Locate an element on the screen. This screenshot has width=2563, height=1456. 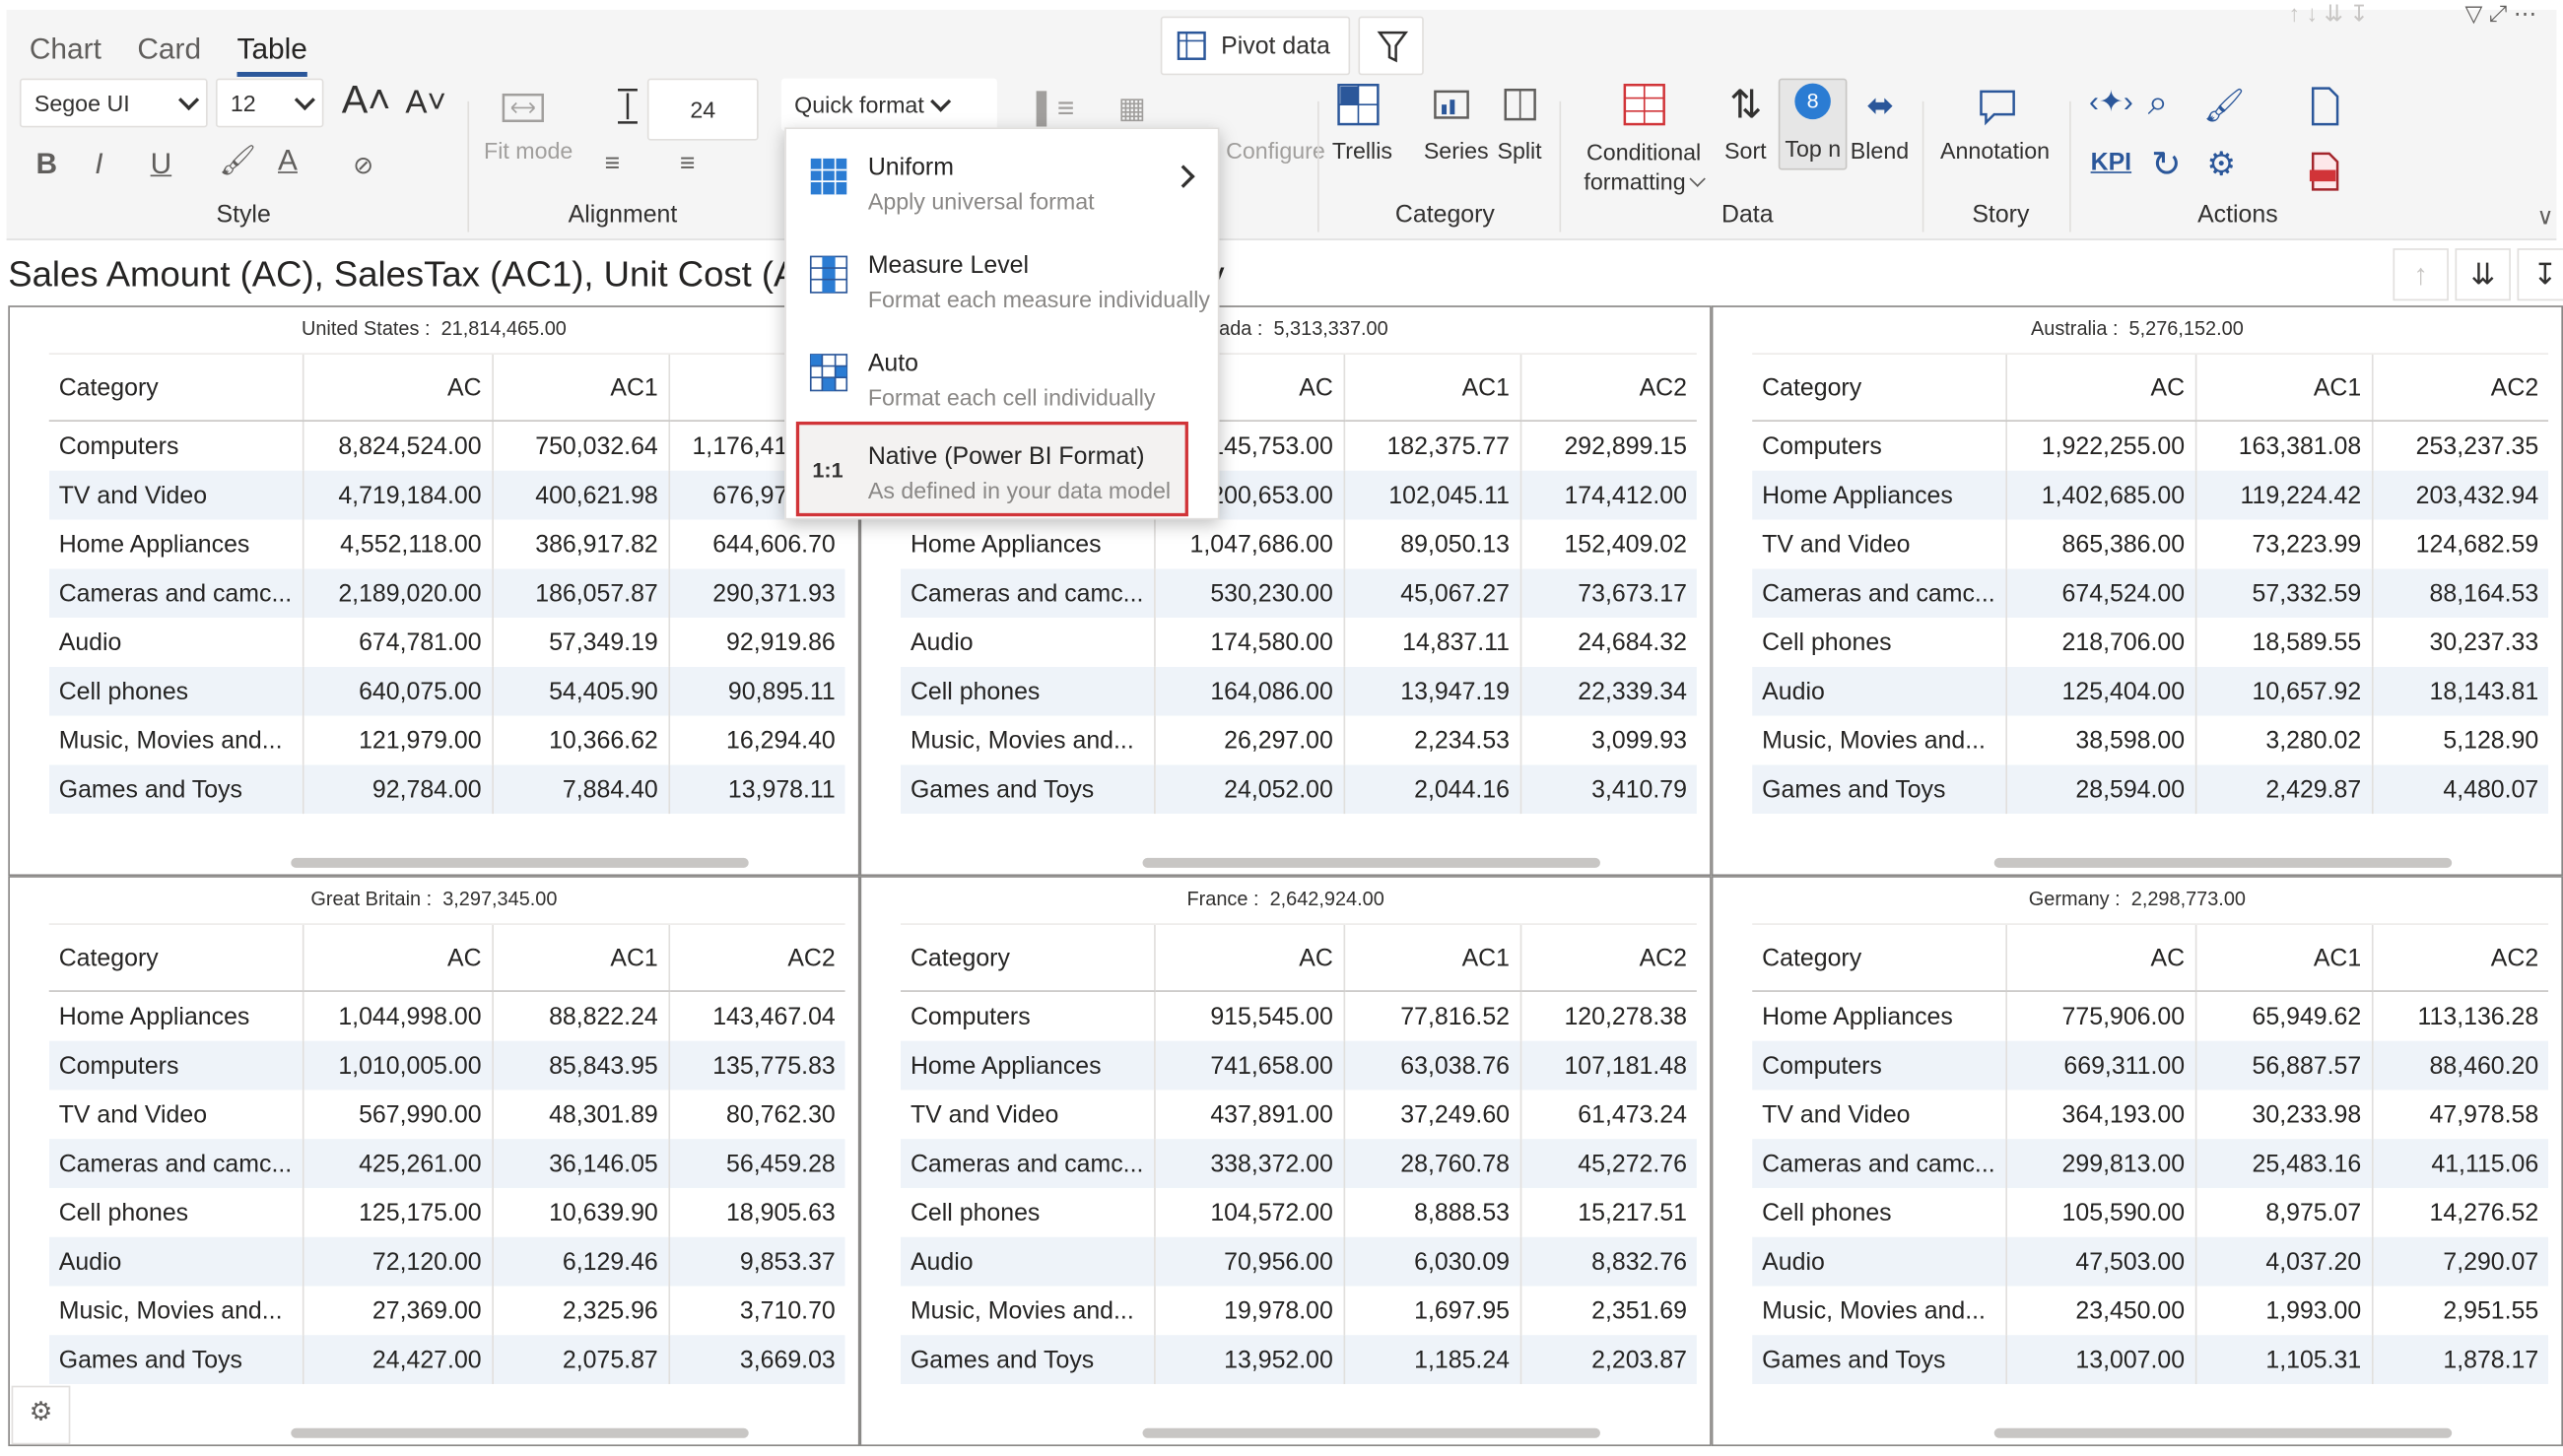
table-row: Audio 72,120.00 6,129.46 9,853.37 is located at coordinates (446, 1261).